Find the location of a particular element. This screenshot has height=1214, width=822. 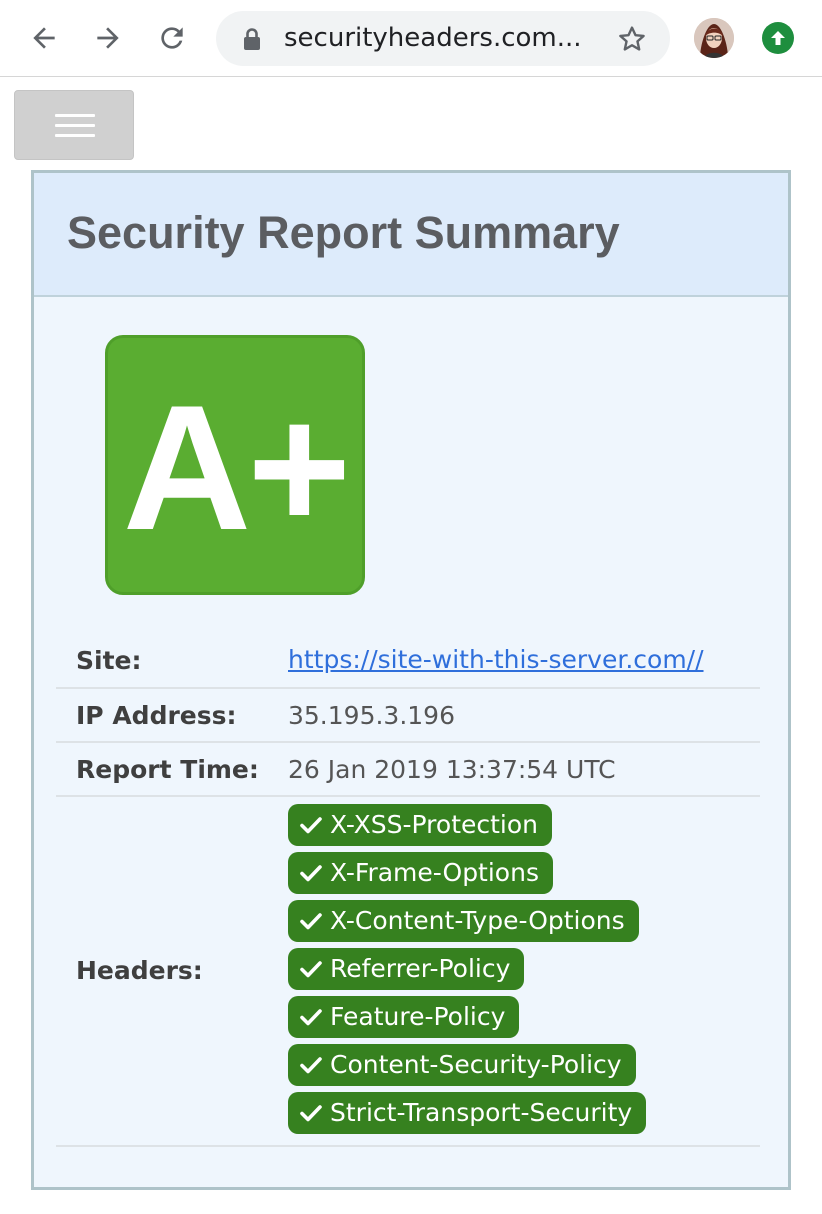

header-pill-label: Referrer-Policy is located at coordinates (420, 968).